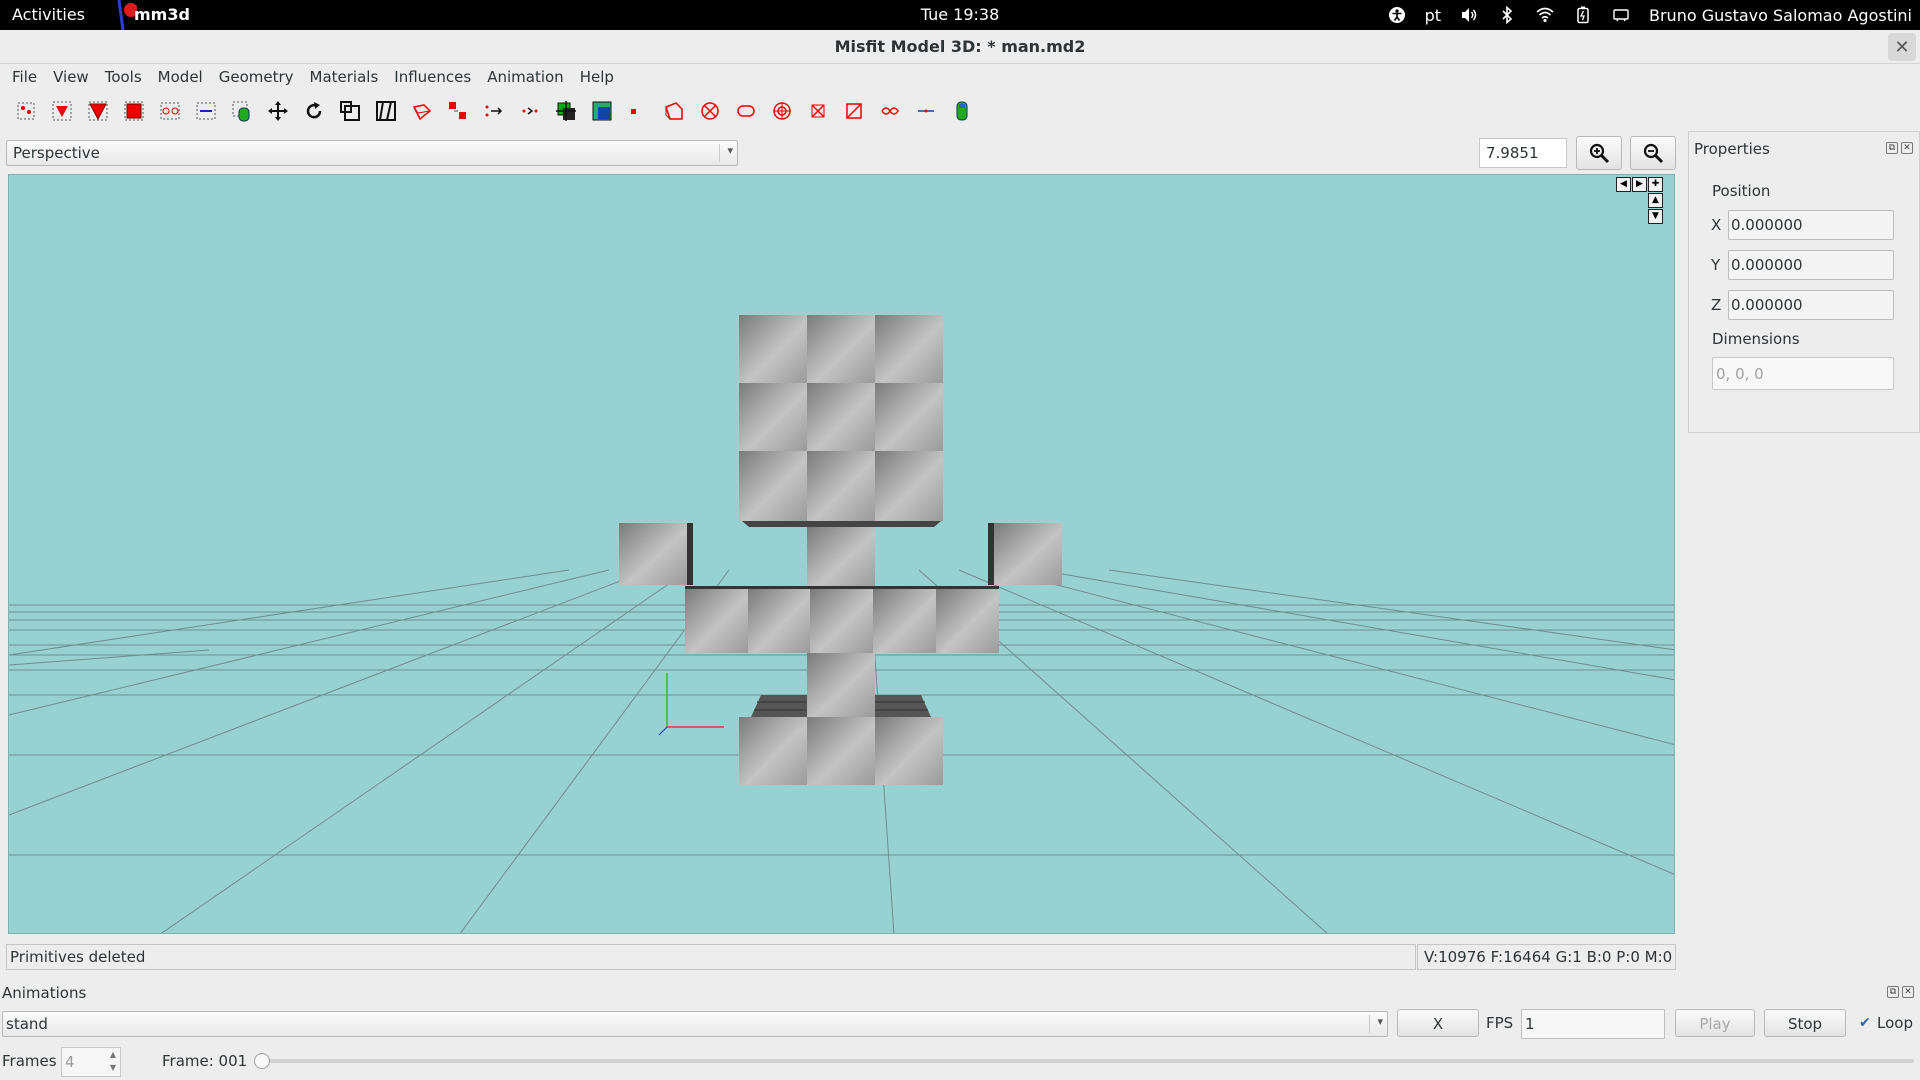  What do you see at coordinates (344, 77) in the screenshot?
I see `menu-materials: Materials` at bounding box center [344, 77].